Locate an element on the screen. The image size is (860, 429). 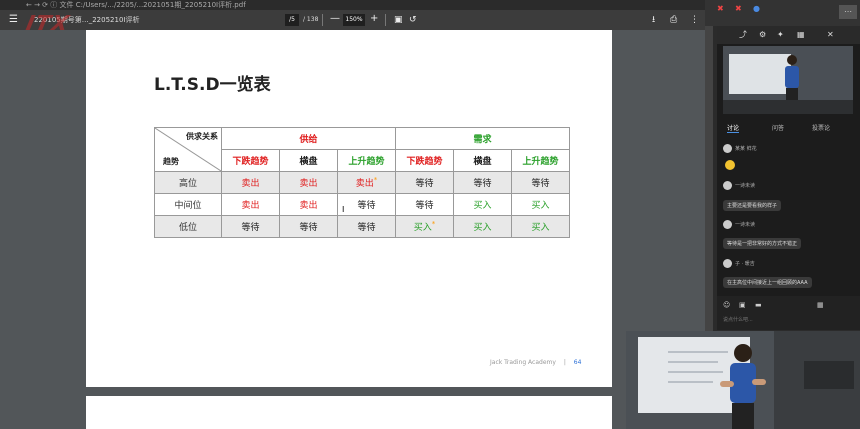
tab-qa: 问答 is located at coordinates (778, 127).